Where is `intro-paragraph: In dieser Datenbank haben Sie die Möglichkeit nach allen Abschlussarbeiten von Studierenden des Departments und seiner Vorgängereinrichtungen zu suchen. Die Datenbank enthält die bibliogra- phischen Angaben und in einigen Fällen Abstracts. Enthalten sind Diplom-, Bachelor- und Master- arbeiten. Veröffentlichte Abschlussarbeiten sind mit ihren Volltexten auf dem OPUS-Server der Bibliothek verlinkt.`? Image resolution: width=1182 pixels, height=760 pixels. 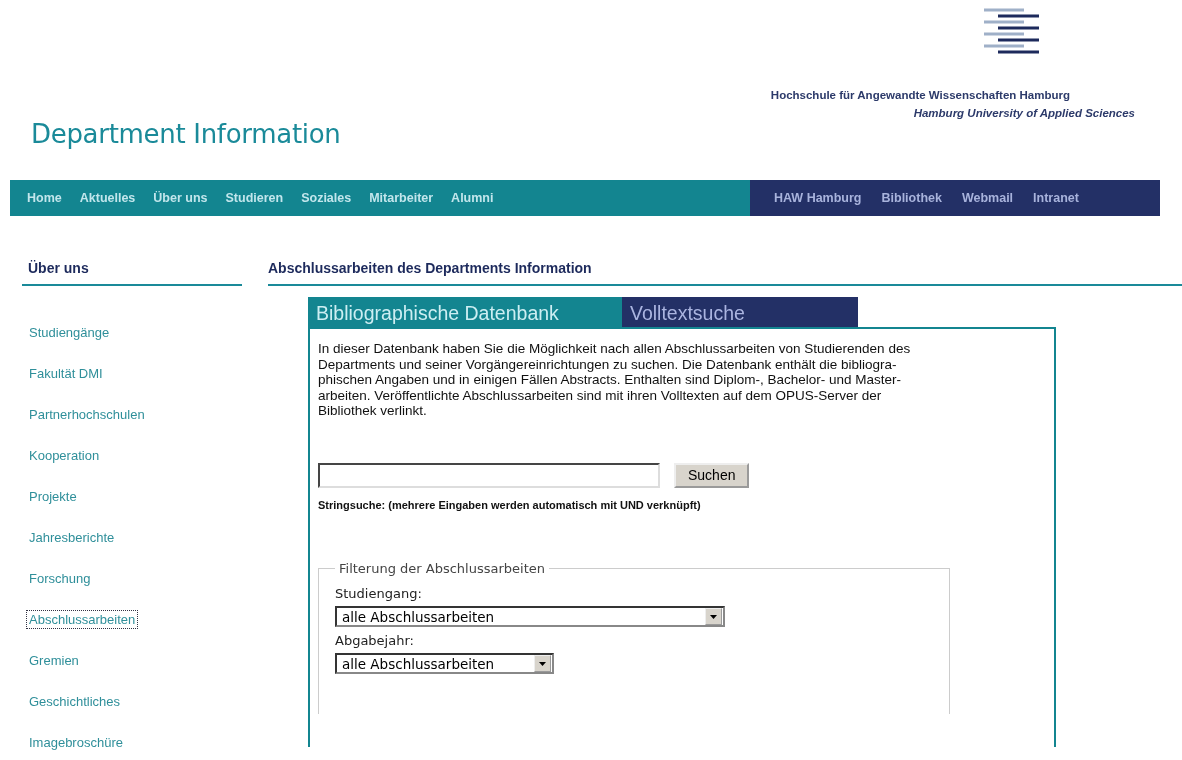 intro-paragraph: In dieser Datenbank haben Sie die Möglichkeit nach allen Abschlussarbeiten von Studierenden des Departments und seiner Vorgängereinrichtungen zu suchen. Die Datenbank enthält die bibliogra- phischen Angaben und in einigen Fällen Abstracts. Enthalten sind Diplom-, Bachelor- und Master- arbeiten. Veröffentlichte Abschlussarbeiten sind mit ihren Volltexten auf dem OPUS-Server der Bibliothek verlinkt. is located at coordinates (615, 380).